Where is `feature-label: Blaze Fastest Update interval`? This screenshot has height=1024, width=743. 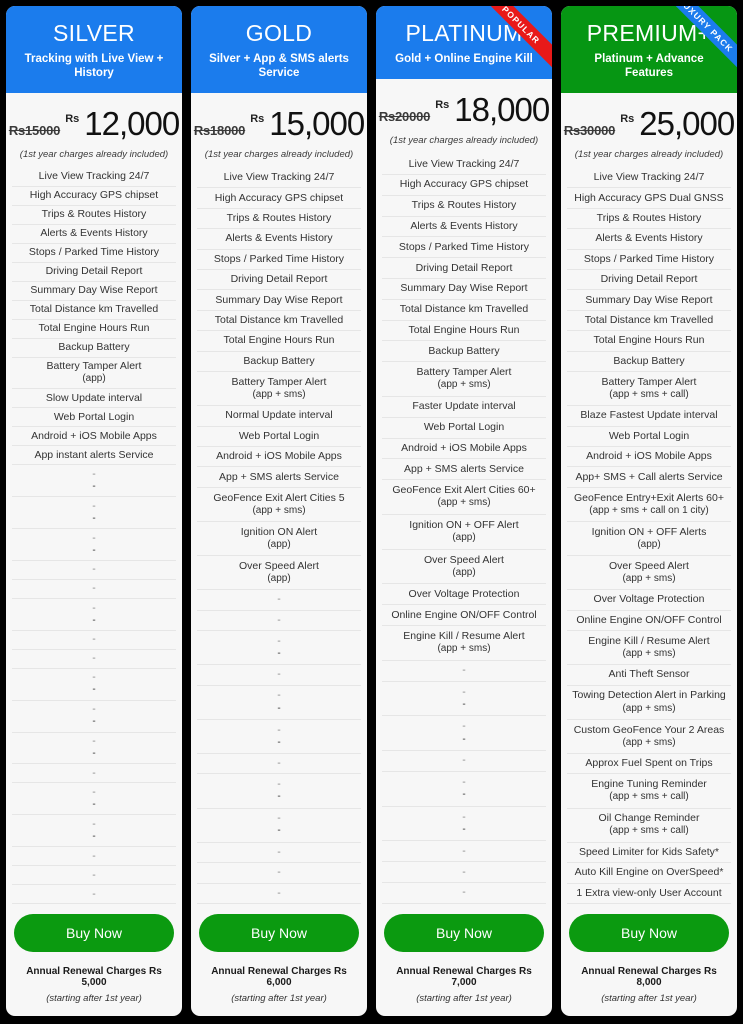
feature-label: Blaze Fastest Update interval is located at coordinates (649, 415).